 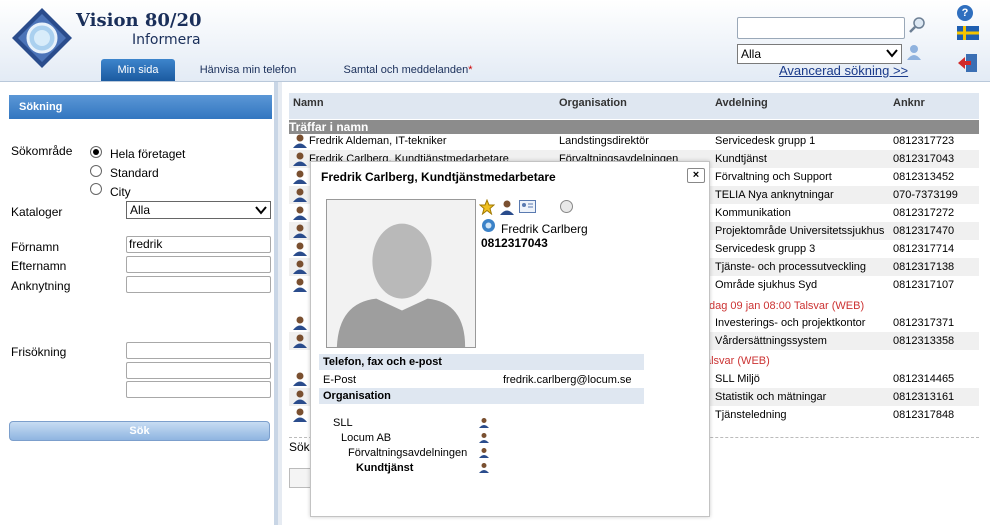 What do you see at coordinates (917, 25) in the screenshot?
I see `search-icon` at bounding box center [917, 25].